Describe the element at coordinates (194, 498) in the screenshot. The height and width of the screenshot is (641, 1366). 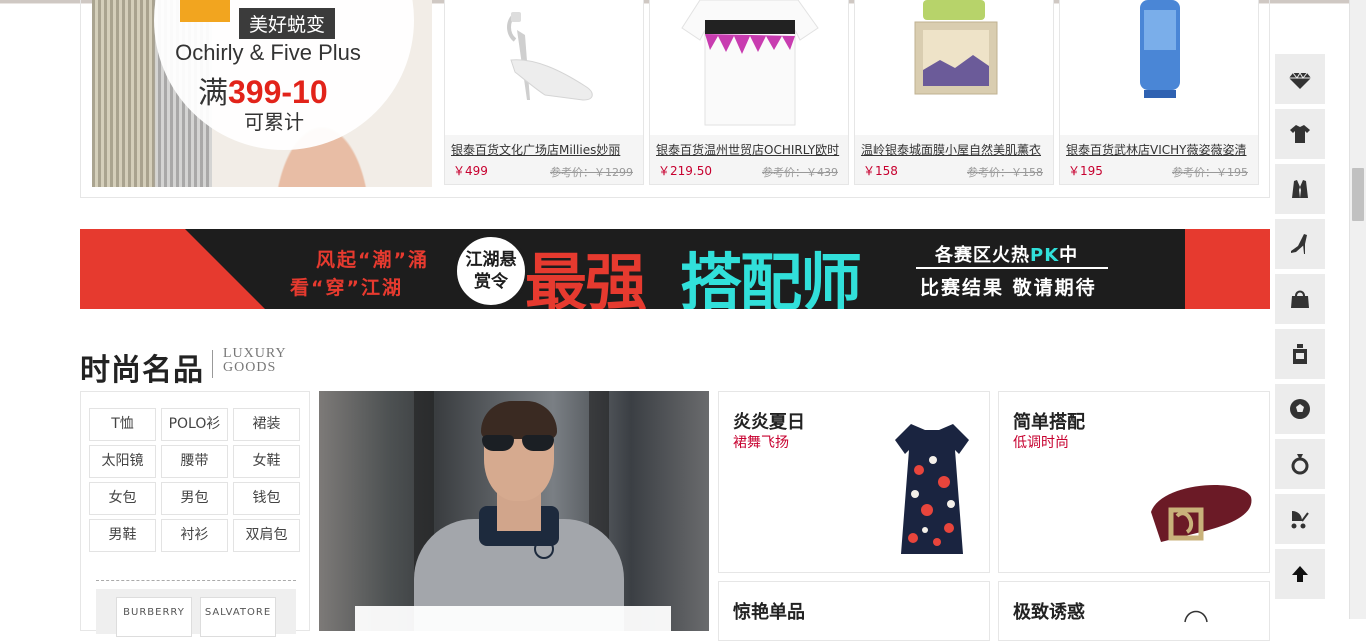
I see `category-link: 男包` at that location.